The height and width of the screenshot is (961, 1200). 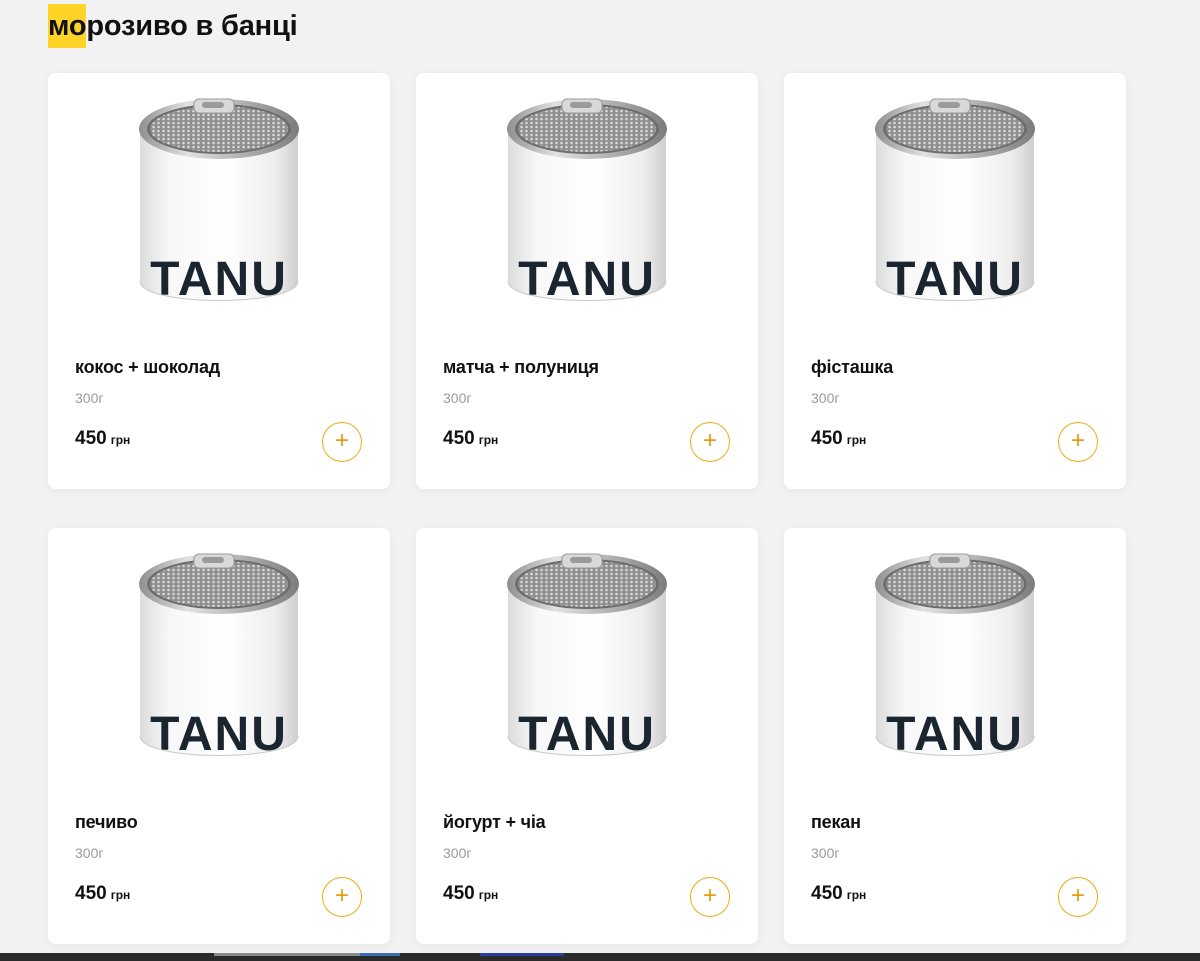 What do you see at coordinates (494, 822) in the screenshot?
I see `product-name: йогурт + чіа` at bounding box center [494, 822].